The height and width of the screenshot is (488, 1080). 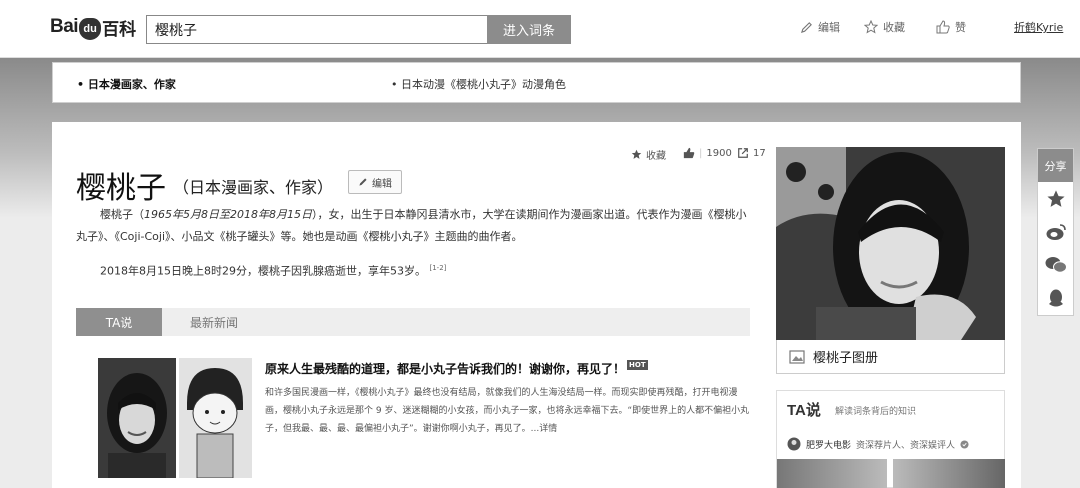 What do you see at coordinates (437, 268) in the screenshot?
I see `citation-link: [1-2]` at bounding box center [437, 268].